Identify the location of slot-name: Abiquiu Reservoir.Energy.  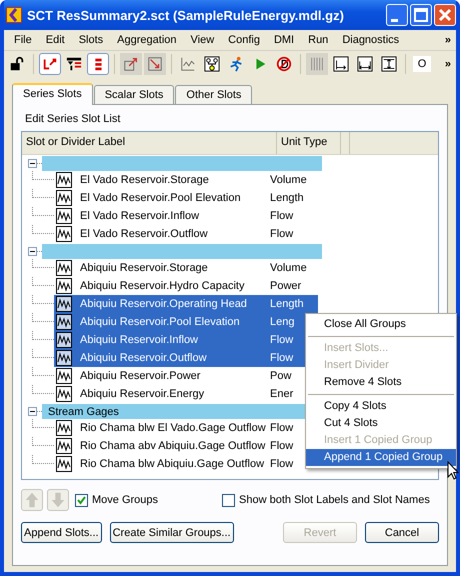
(142, 394).